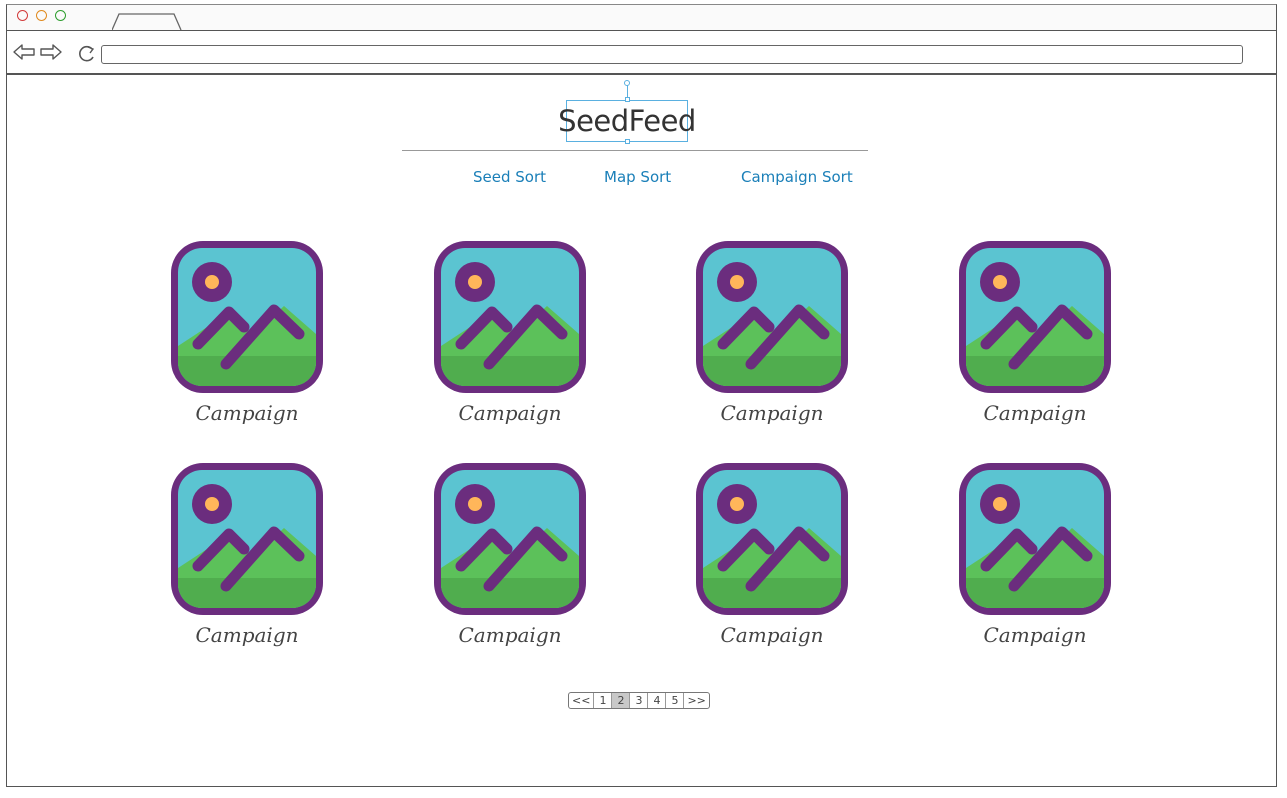  I want to click on close-window-button, so click(22, 15).